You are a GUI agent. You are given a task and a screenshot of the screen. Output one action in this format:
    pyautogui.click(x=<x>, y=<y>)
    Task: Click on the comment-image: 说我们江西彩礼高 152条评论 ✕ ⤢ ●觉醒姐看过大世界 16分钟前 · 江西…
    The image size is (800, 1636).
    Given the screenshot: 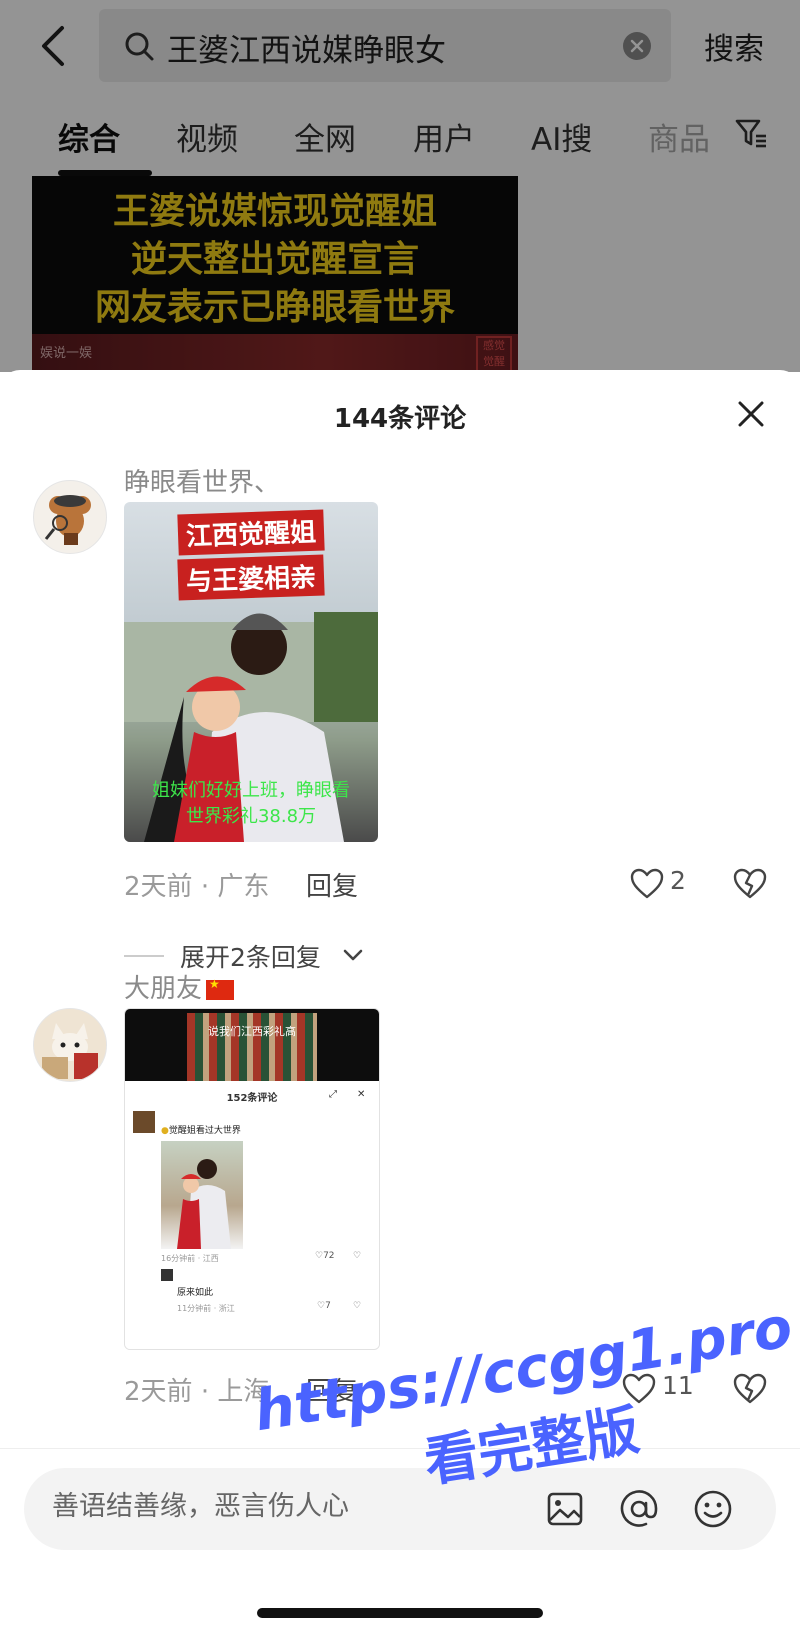 What is the action you would take?
    pyautogui.click(x=252, y=1179)
    